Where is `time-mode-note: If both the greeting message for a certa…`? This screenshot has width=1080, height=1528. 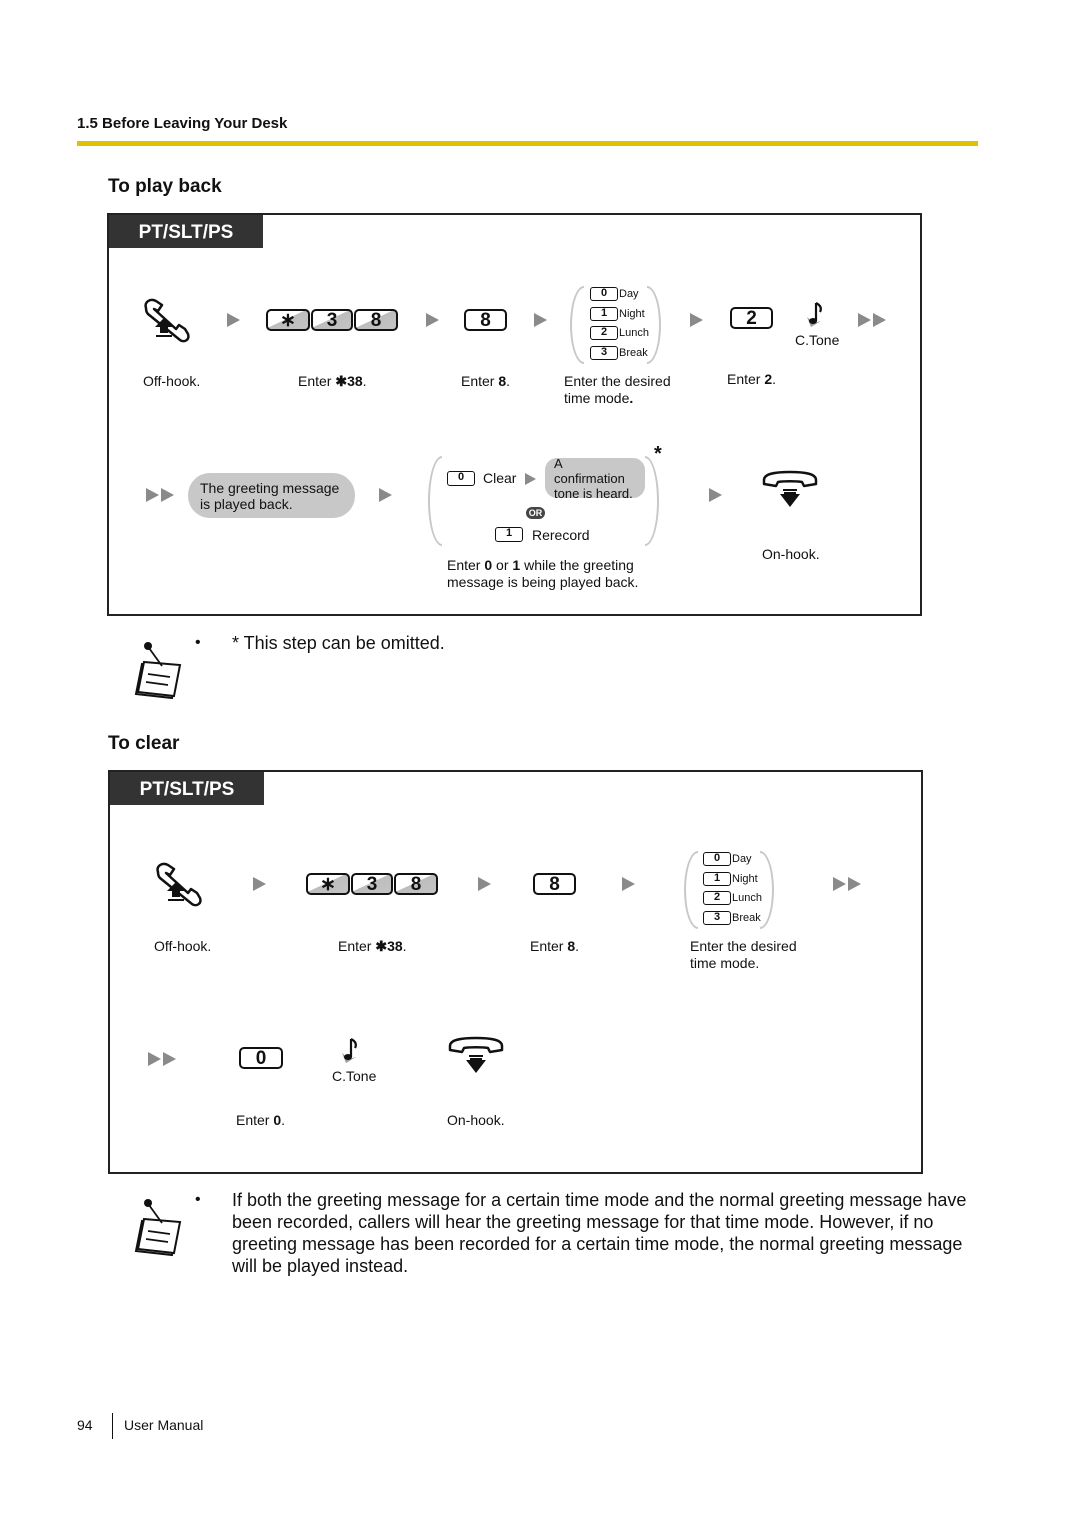
time-mode-note: If both the greeting message for a certa… is located at coordinates (599, 1233).